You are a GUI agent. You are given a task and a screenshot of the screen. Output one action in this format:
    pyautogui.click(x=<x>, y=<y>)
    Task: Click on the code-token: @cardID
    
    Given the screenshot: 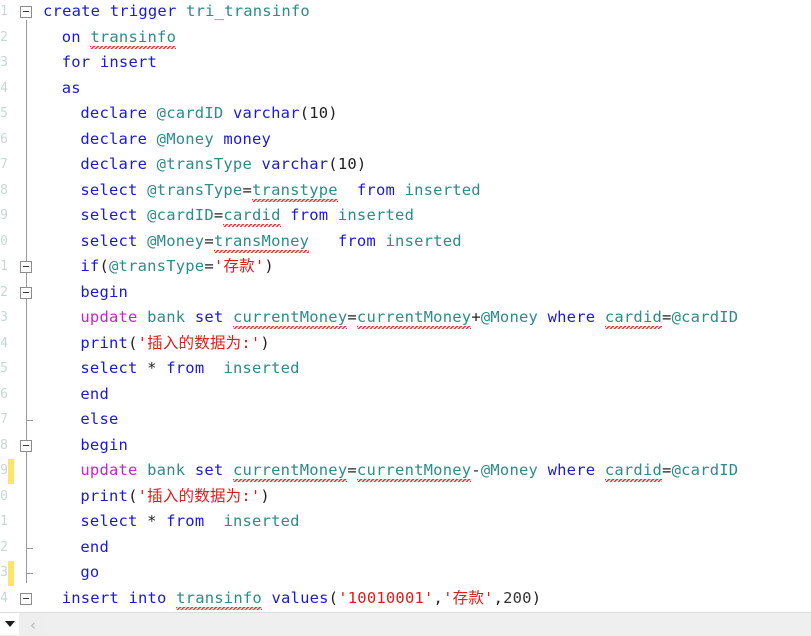 What is the action you would take?
    pyautogui.click(x=190, y=113)
    